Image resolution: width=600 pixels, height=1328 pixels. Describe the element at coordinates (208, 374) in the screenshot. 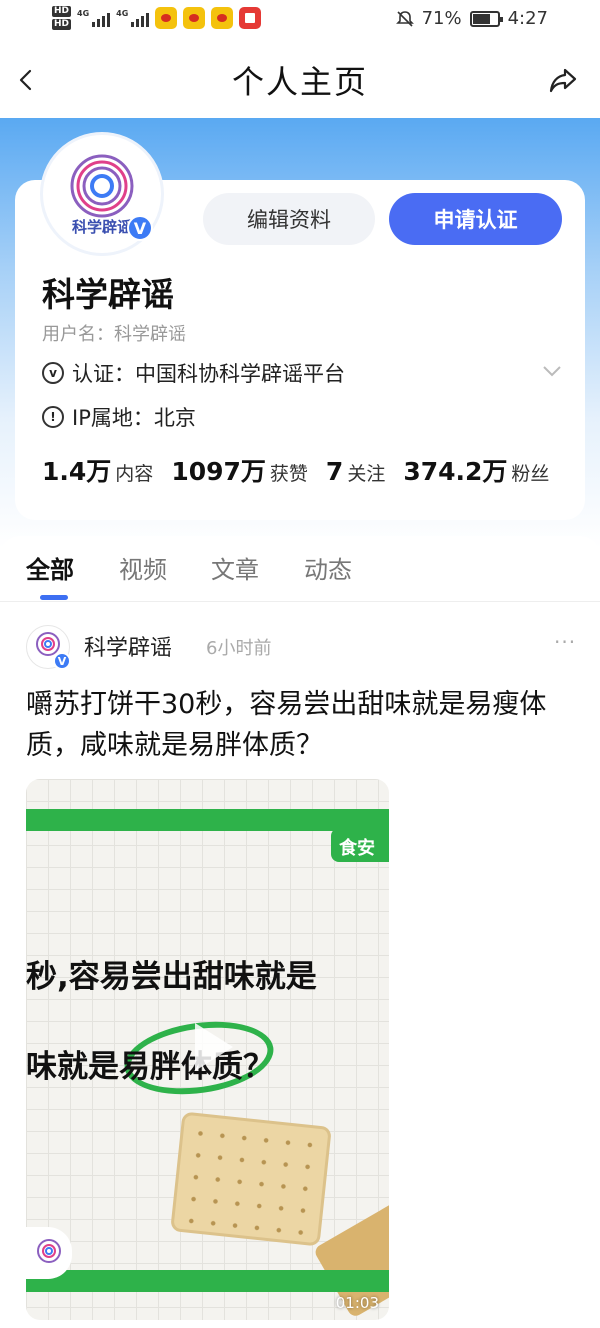

I see `verification-text: 认证：中国科协科学辟谣平台` at that location.